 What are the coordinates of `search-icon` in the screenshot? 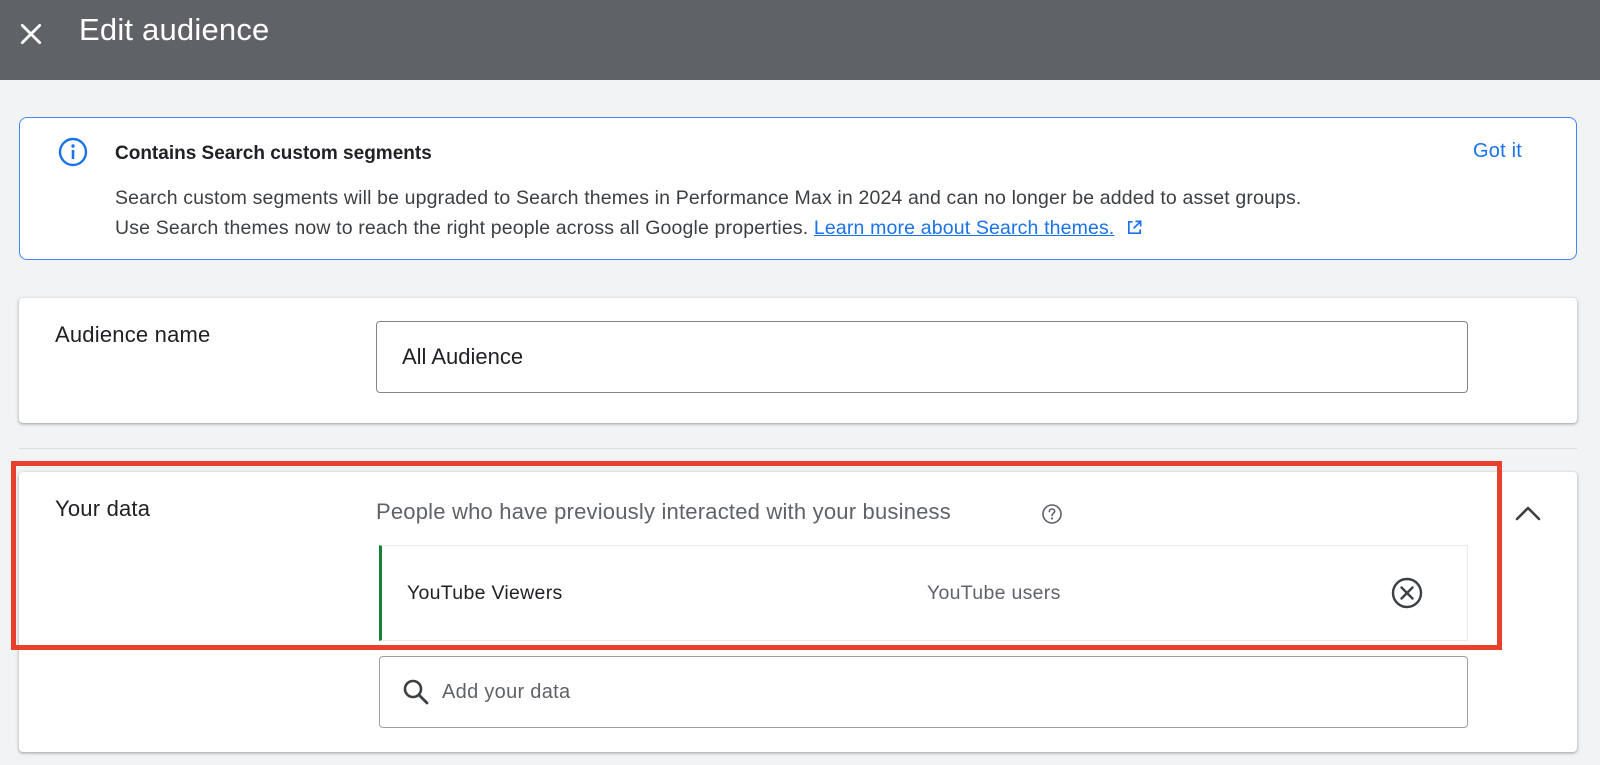 It's located at (416, 692).